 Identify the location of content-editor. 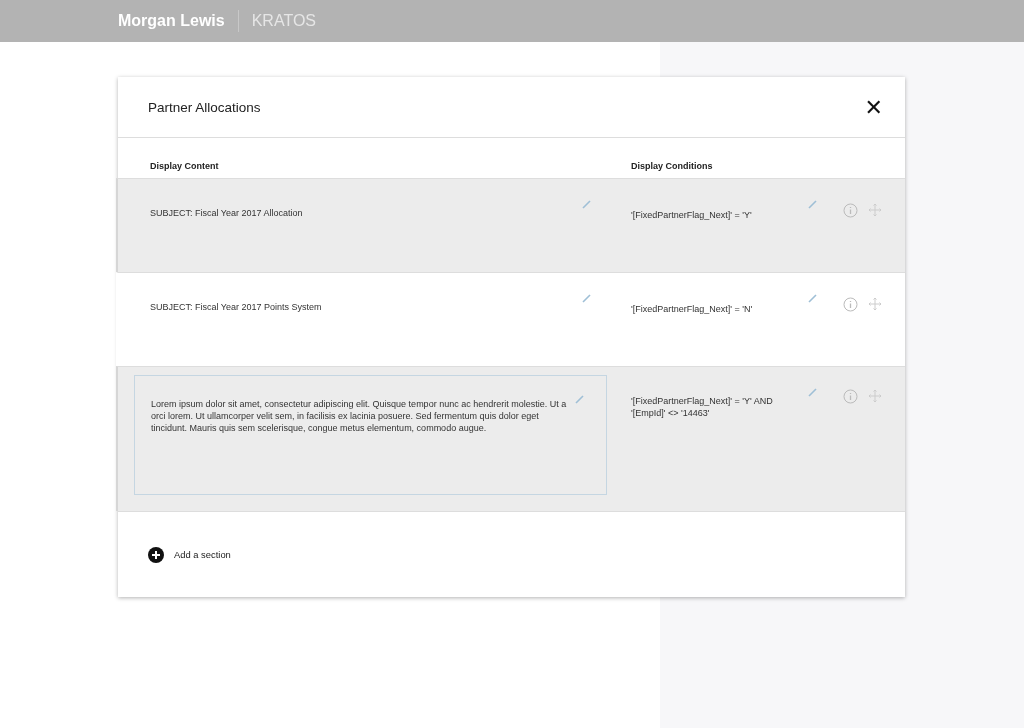
(370, 435).